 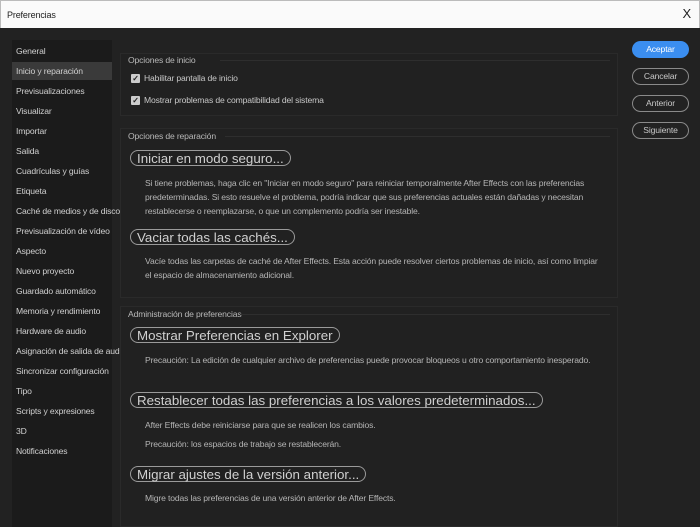 I want to click on enable-start-screen-checkbox: ✓ Habilitar pantalla de inicio, so click(x=184, y=78).